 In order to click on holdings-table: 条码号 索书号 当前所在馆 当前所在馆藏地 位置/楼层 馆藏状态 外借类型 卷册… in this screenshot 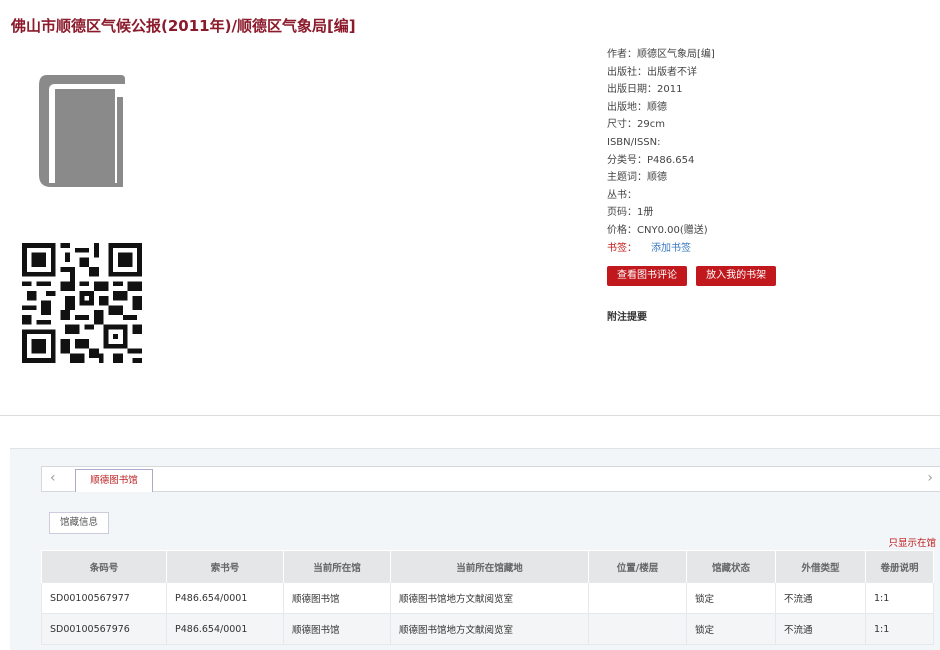, I will do `click(487, 597)`.